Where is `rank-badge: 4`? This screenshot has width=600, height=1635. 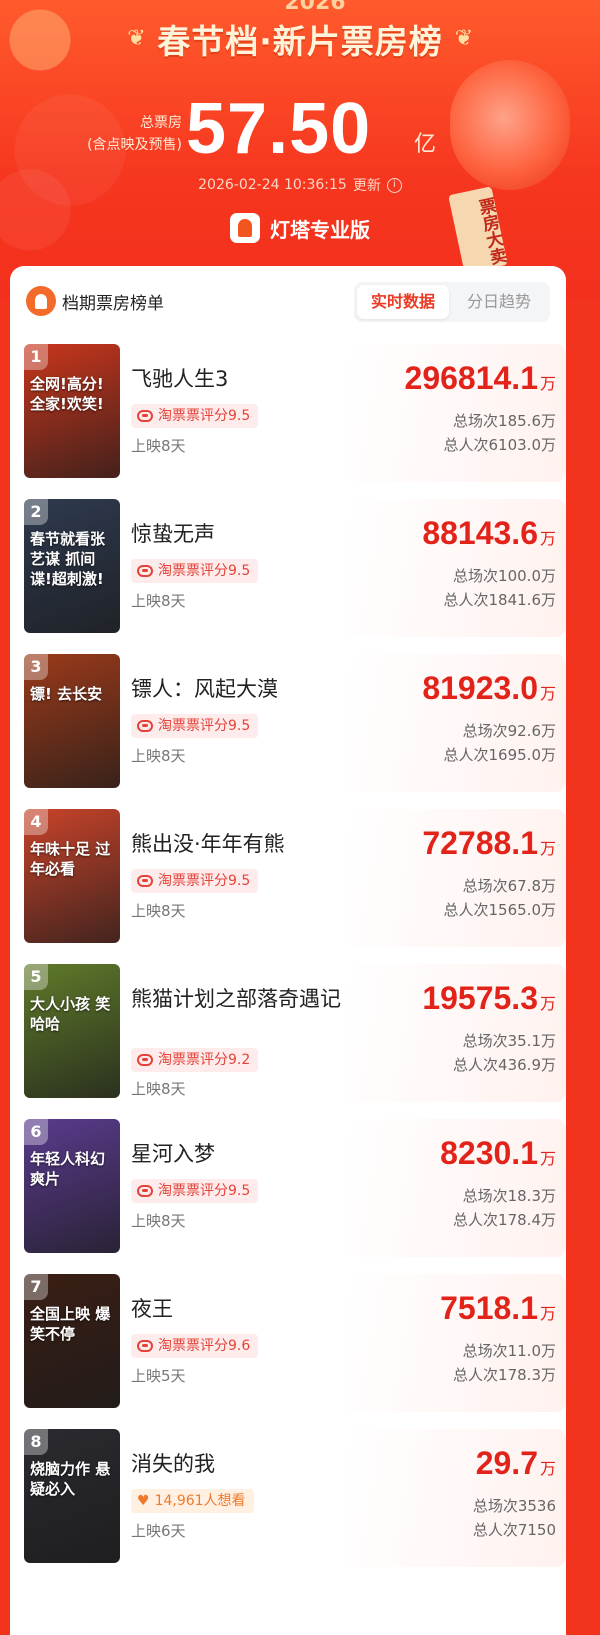 rank-badge: 4 is located at coordinates (36, 822).